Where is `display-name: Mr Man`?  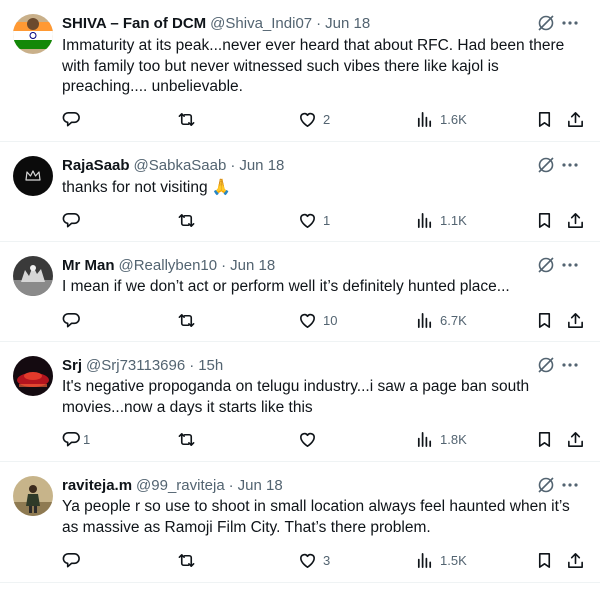
display-name: Mr Man is located at coordinates (88, 265).